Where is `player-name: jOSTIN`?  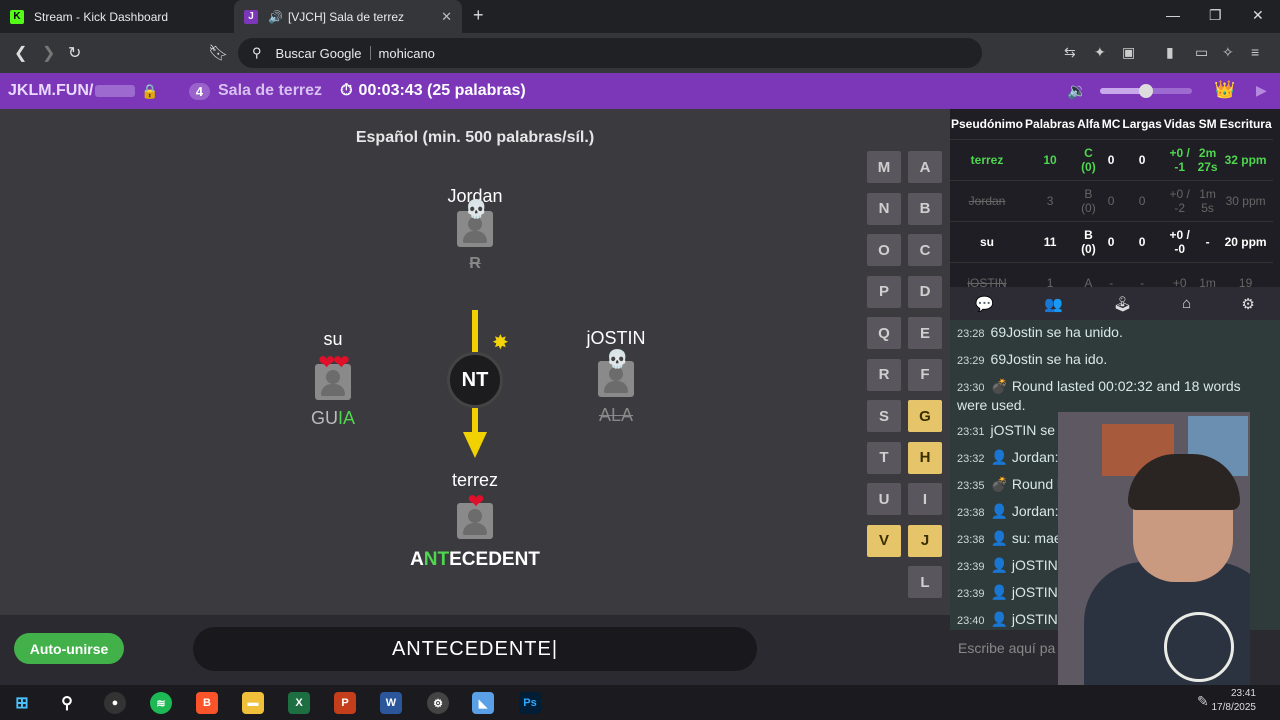
player-name: jOSTIN is located at coordinates (616, 338).